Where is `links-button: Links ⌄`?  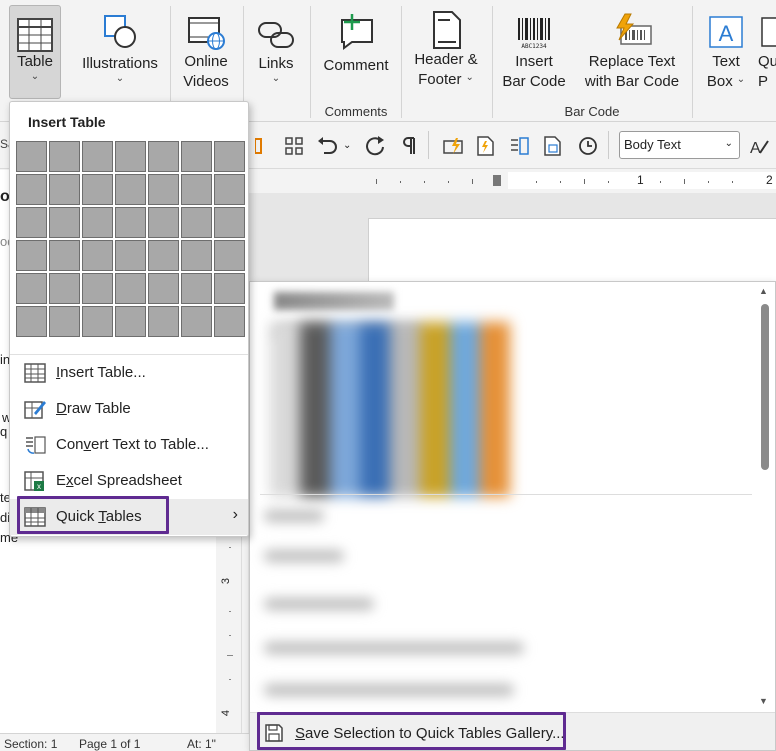
links-button: Links ⌄ is located at coordinates (276, 45).